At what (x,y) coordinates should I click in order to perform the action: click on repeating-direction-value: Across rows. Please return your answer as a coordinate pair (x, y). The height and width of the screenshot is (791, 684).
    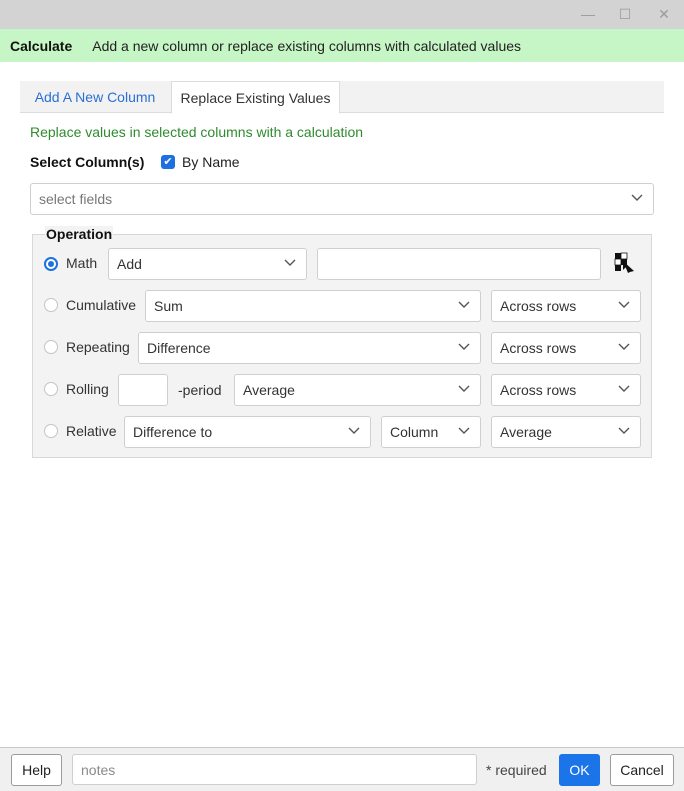
    Looking at the image, I should click on (538, 348).